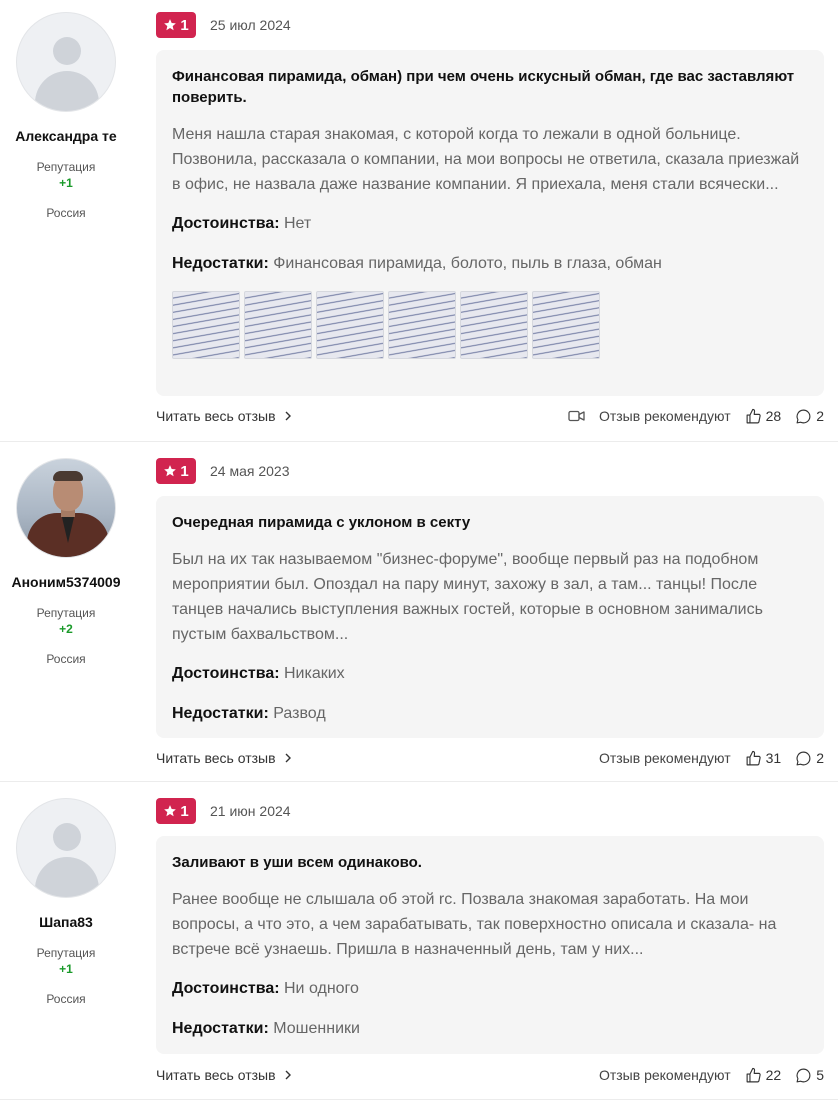  What do you see at coordinates (490, 1029) in the screenshot?
I see `review-cons: Недостатки: Мошенники` at bounding box center [490, 1029].